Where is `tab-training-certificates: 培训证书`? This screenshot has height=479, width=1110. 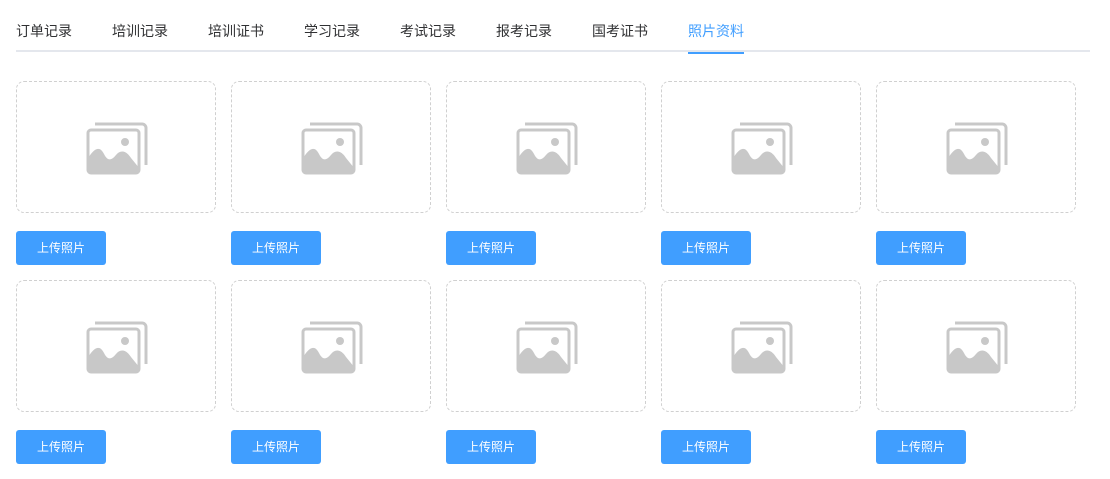 tab-training-certificates: 培训证书 is located at coordinates (236, 37).